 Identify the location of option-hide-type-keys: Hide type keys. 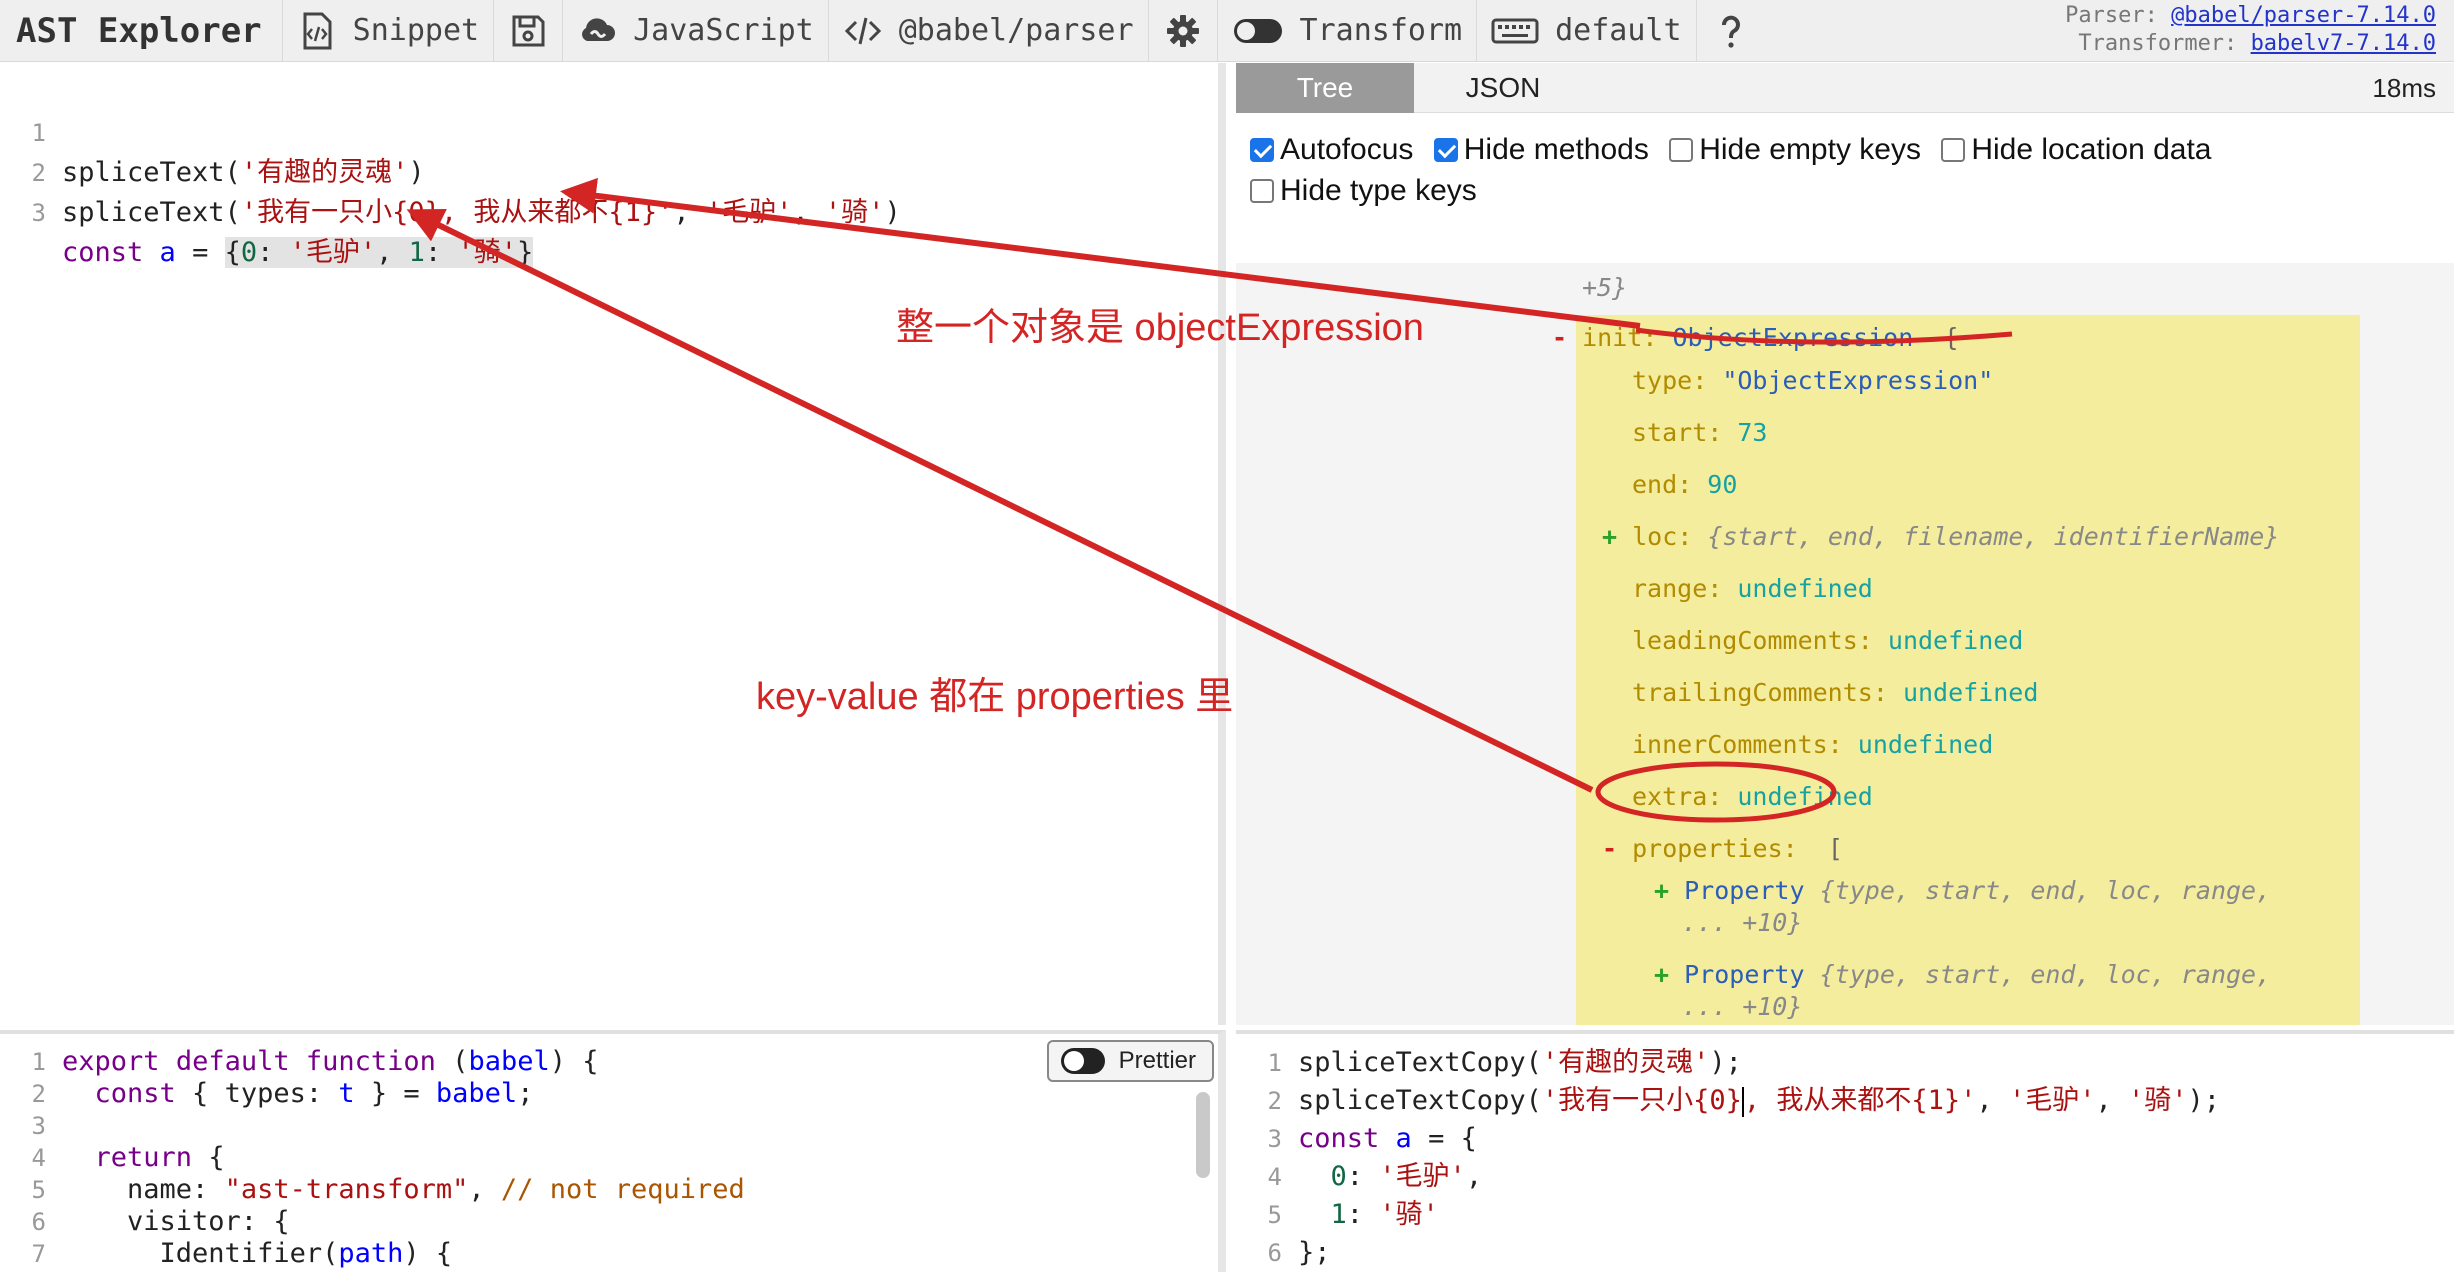
(1363, 191).